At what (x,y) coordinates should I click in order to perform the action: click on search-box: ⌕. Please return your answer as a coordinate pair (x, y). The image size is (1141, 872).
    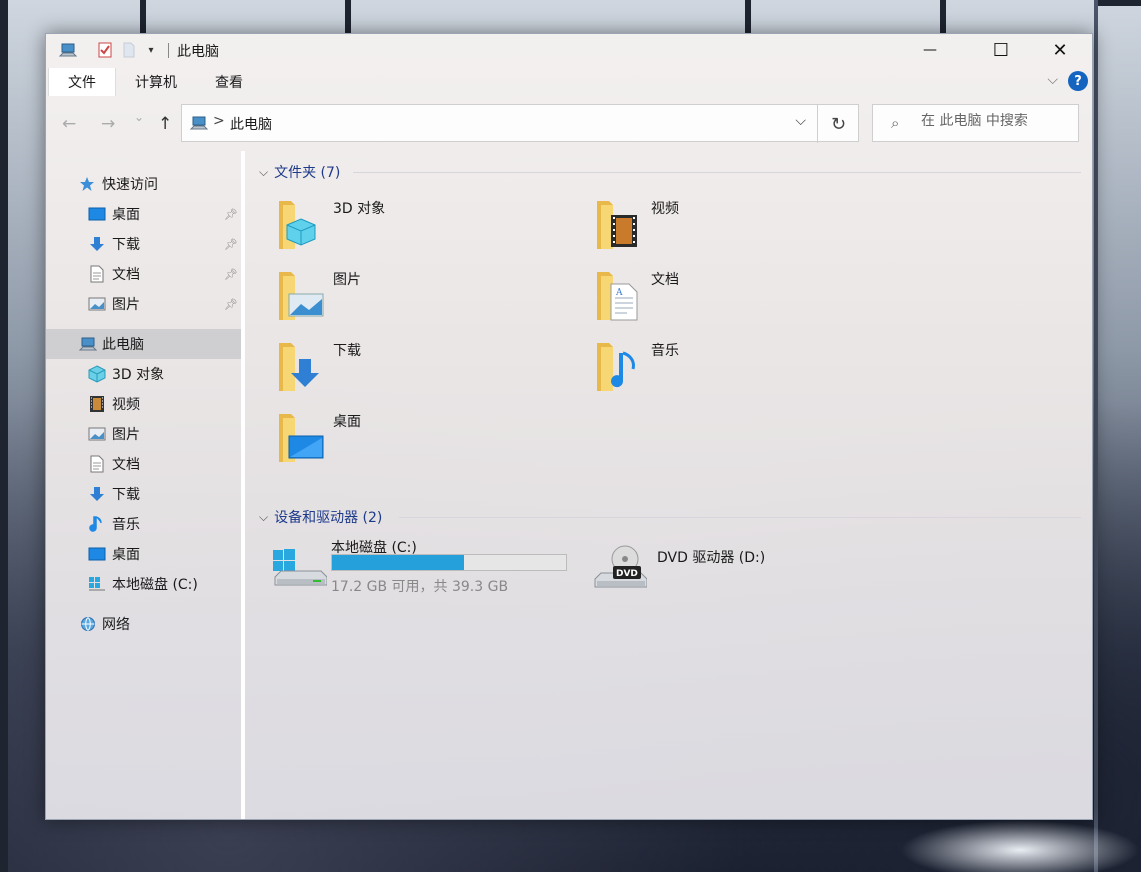
    Looking at the image, I should click on (975, 123).